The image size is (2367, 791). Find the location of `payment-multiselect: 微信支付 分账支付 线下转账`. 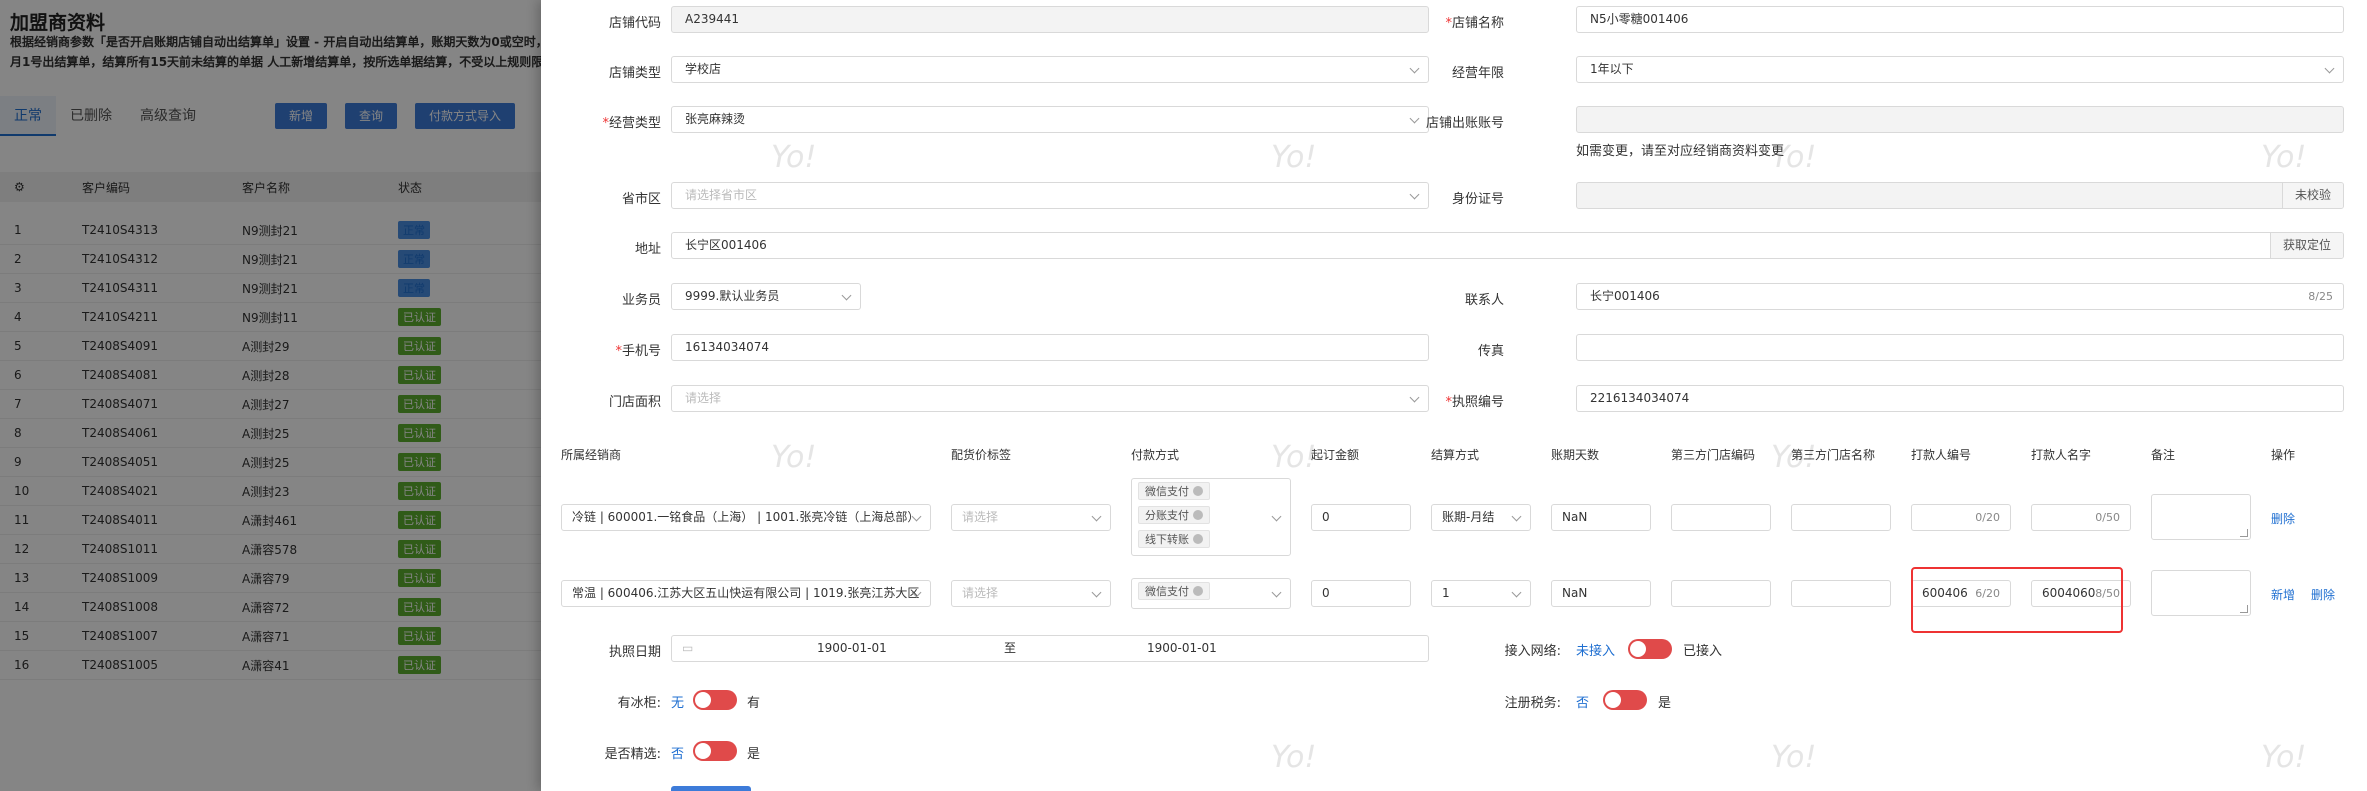

payment-multiselect: 微信支付 分账支付 线下转账 is located at coordinates (1211, 517).